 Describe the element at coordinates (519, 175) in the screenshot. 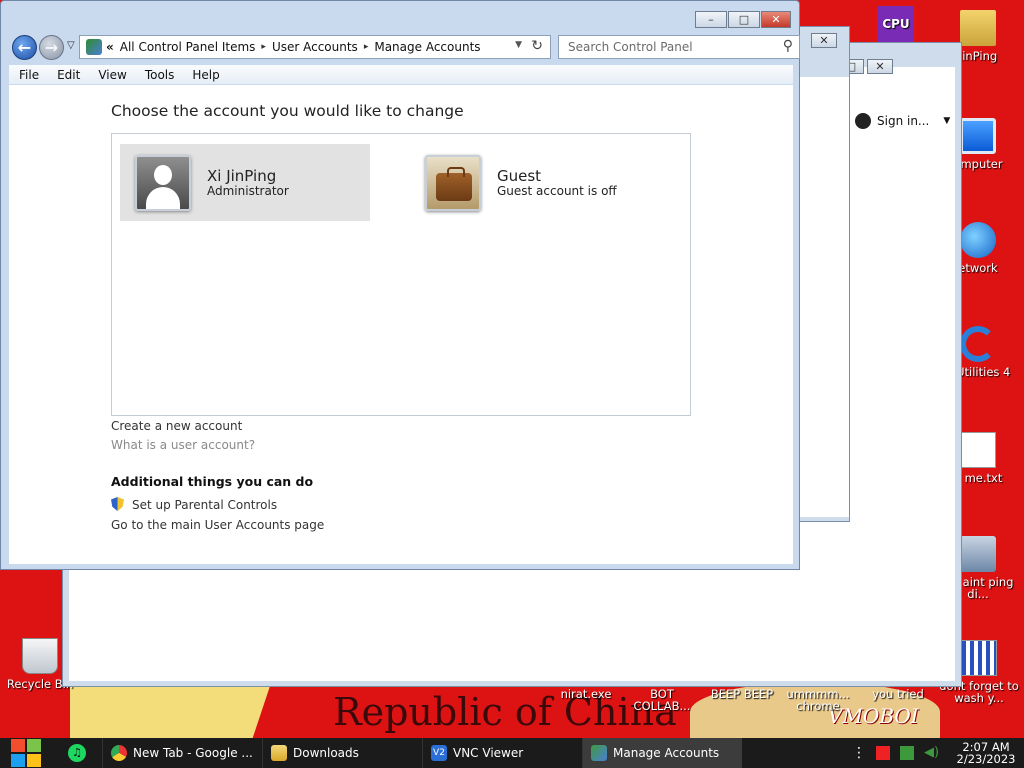

I see `account-name: Guest` at that location.